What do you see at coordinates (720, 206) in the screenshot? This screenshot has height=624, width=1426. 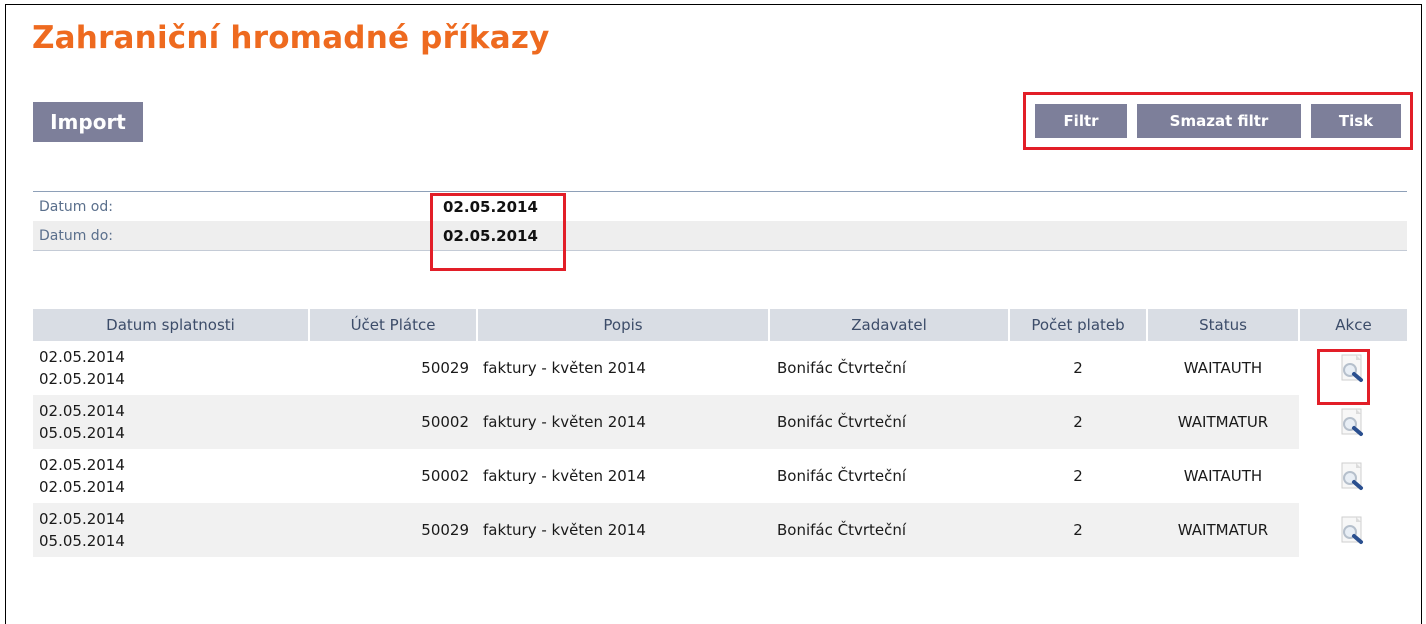 I see `filter-row-date-from: Datum od: 02.05.2014` at bounding box center [720, 206].